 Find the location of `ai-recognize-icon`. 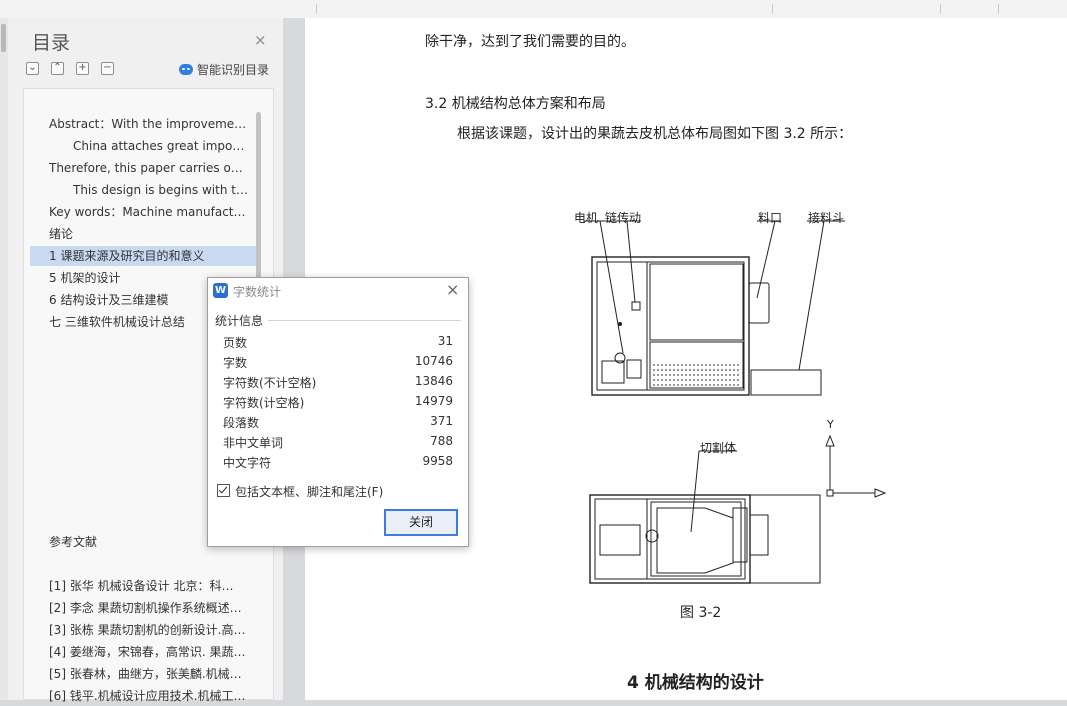

ai-recognize-icon is located at coordinates (186, 69).